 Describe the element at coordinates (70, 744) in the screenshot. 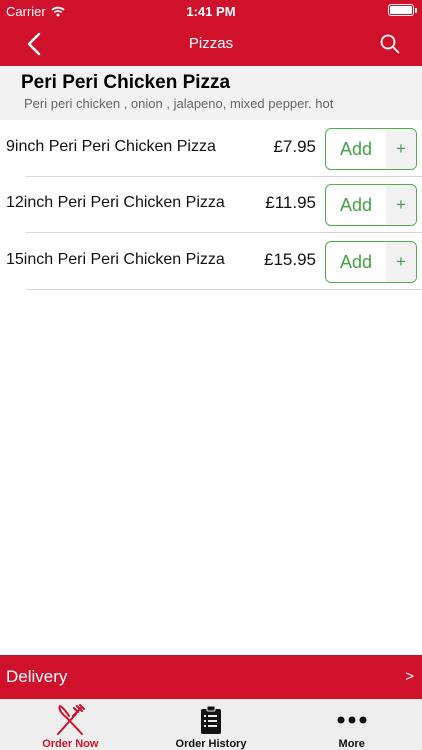

I see `tab-label: Order Now` at that location.